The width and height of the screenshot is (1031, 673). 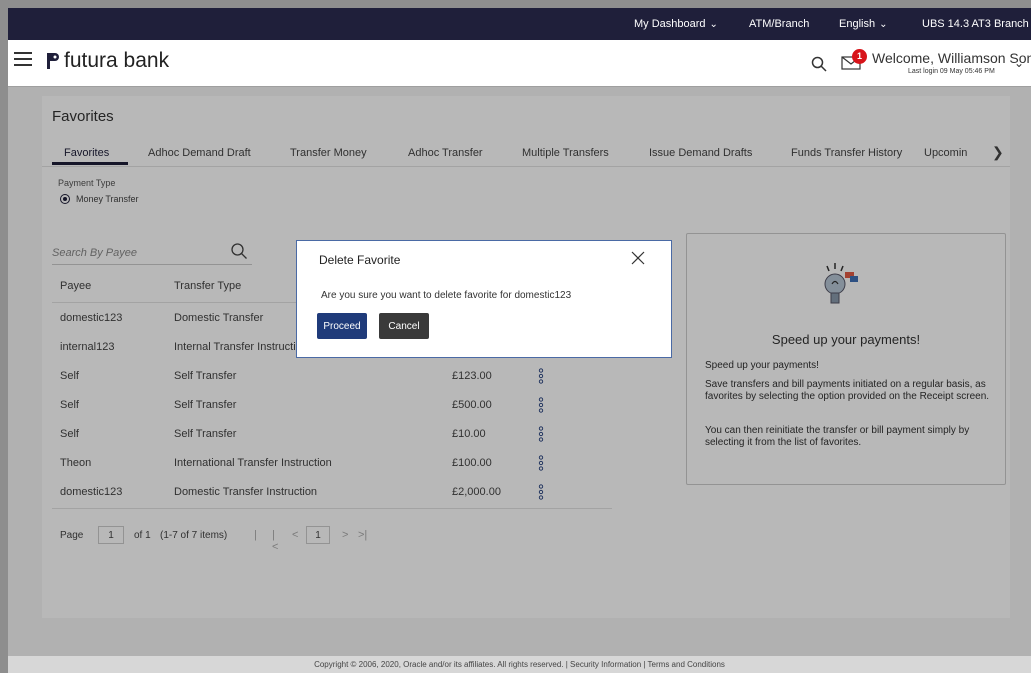 I want to click on notification-badge: 1, so click(x=859, y=56).